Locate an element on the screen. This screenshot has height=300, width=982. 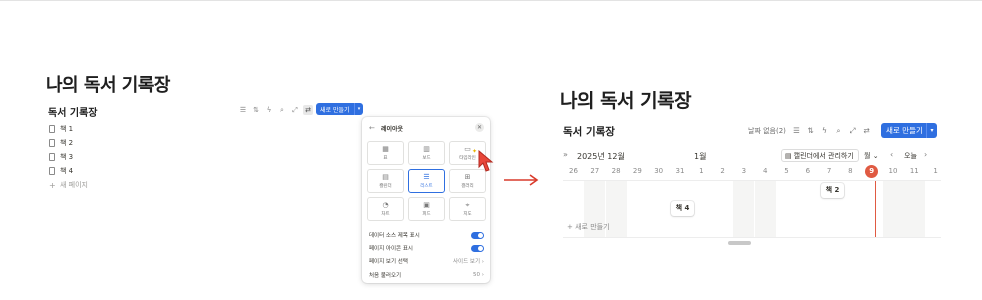
option-show-source-title: 데이터 소스 제목 표시 is located at coordinates (426, 235).